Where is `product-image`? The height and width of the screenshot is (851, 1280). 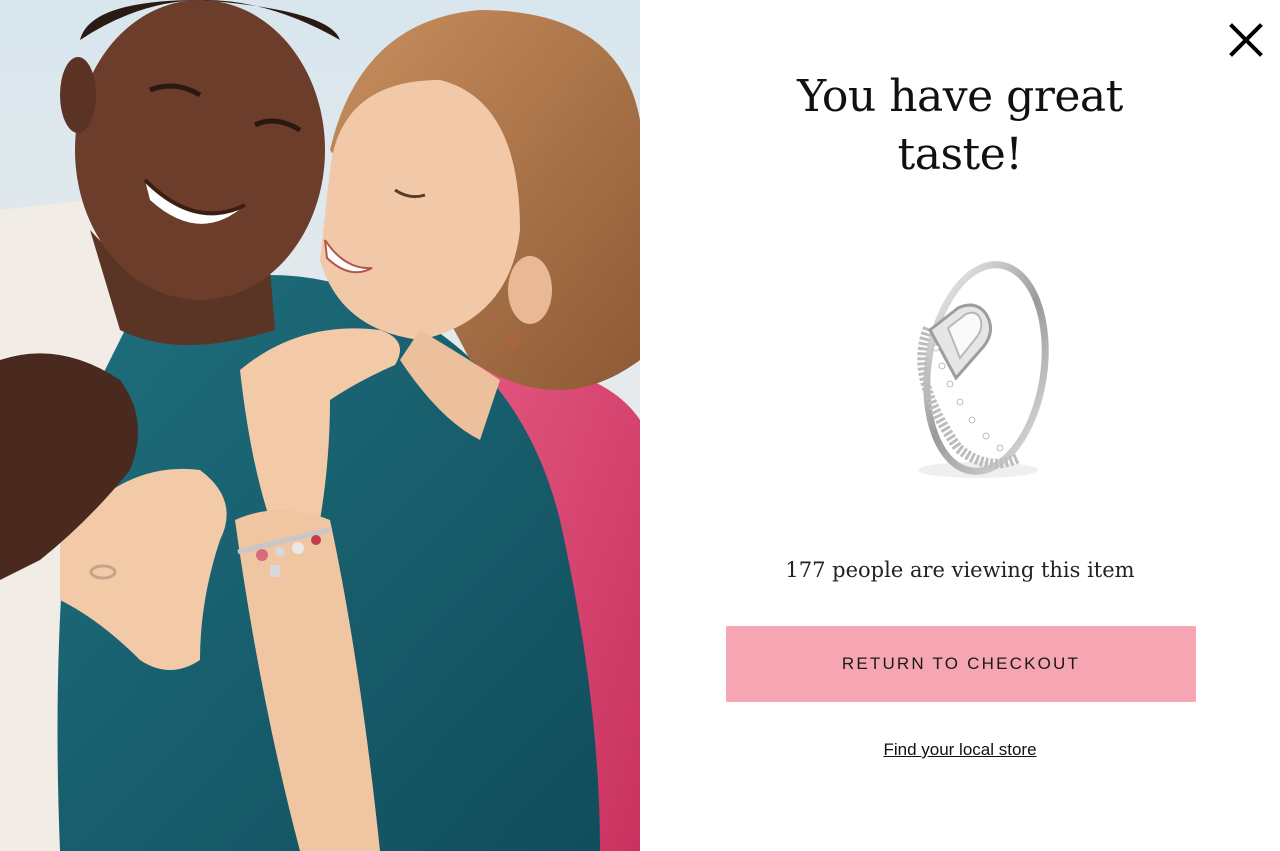 product-image is located at coordinates (960, 371).